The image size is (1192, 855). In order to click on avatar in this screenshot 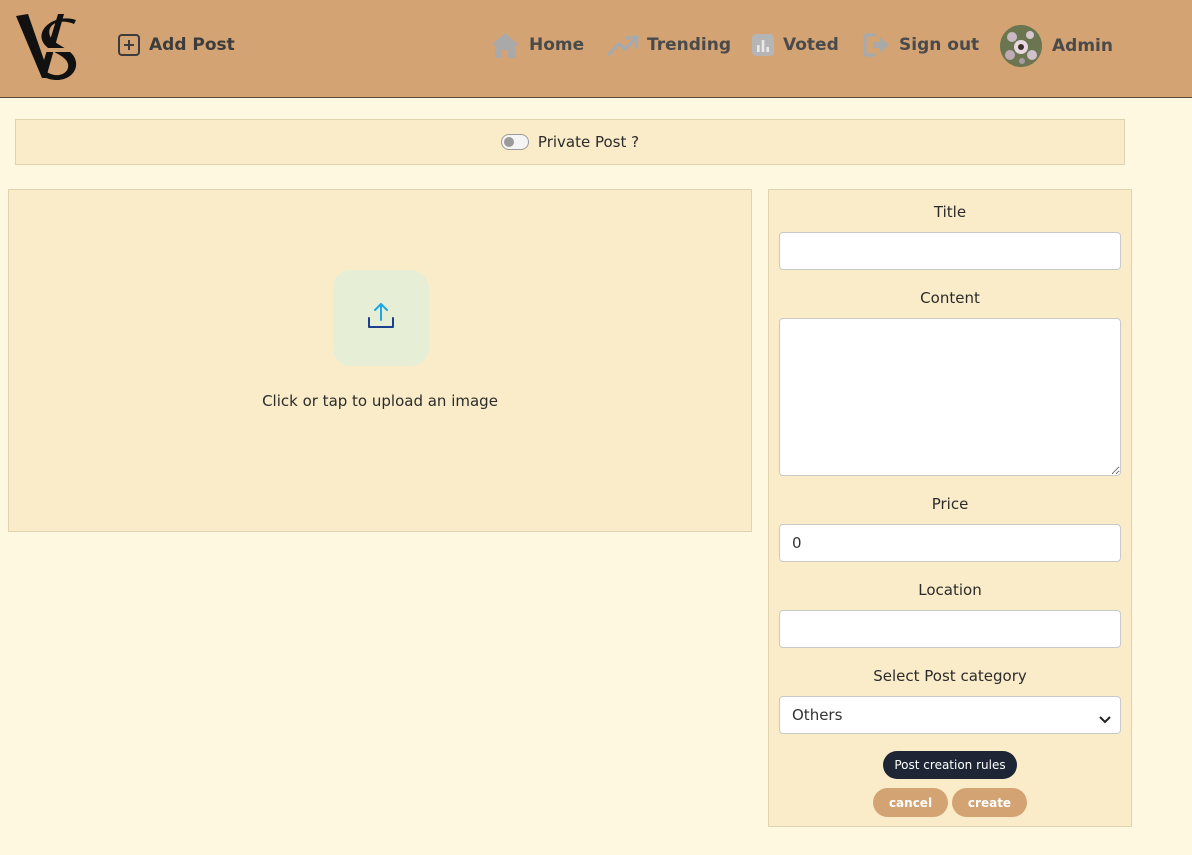, I will do `click(1021, 46)`.